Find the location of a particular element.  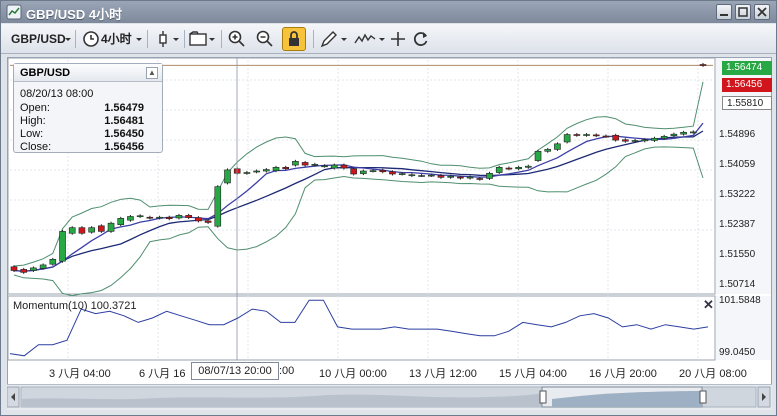

crosshair-time-label: 08/07/13 20:00 is located at coordinates (235, 371).